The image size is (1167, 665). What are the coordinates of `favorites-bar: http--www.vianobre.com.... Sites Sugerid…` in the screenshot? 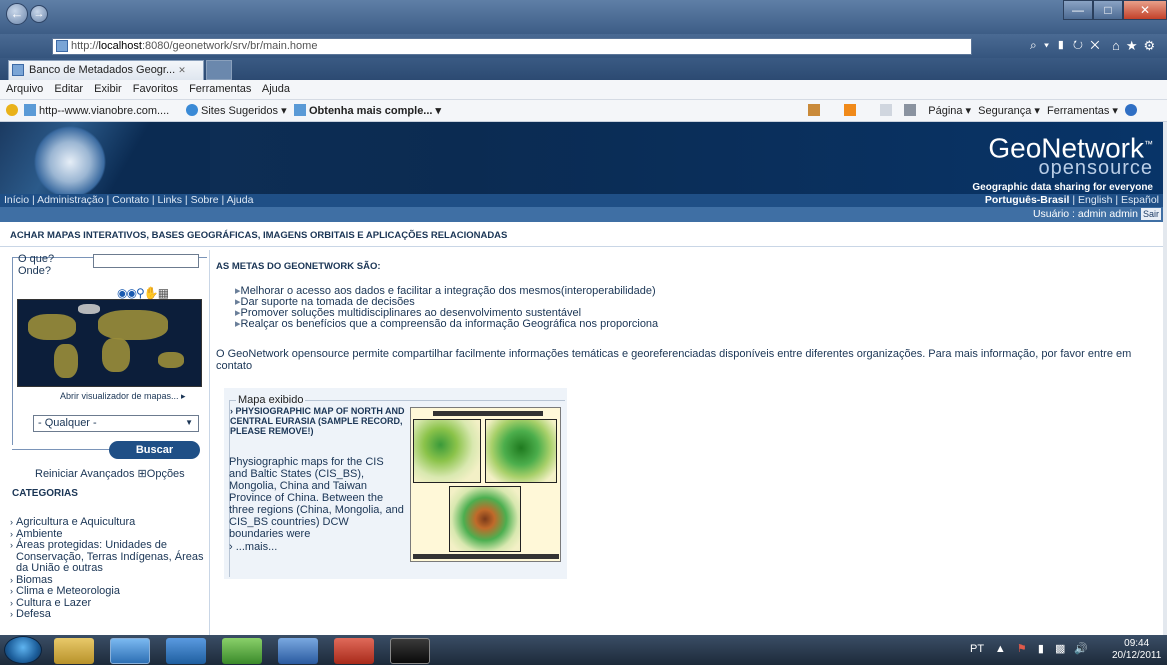 It's located at (583, 111).